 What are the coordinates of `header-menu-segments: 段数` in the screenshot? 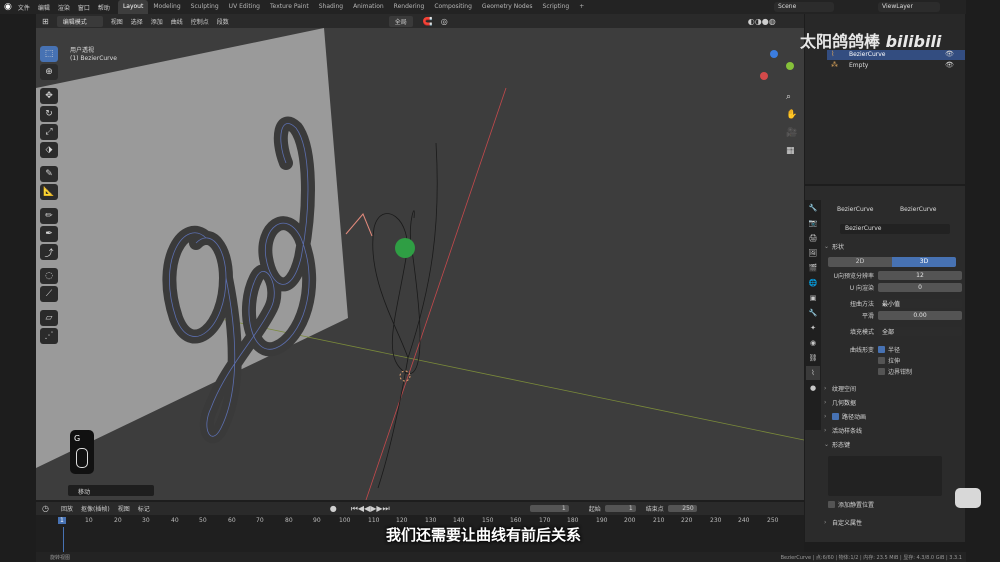 It's located at (223, 21).